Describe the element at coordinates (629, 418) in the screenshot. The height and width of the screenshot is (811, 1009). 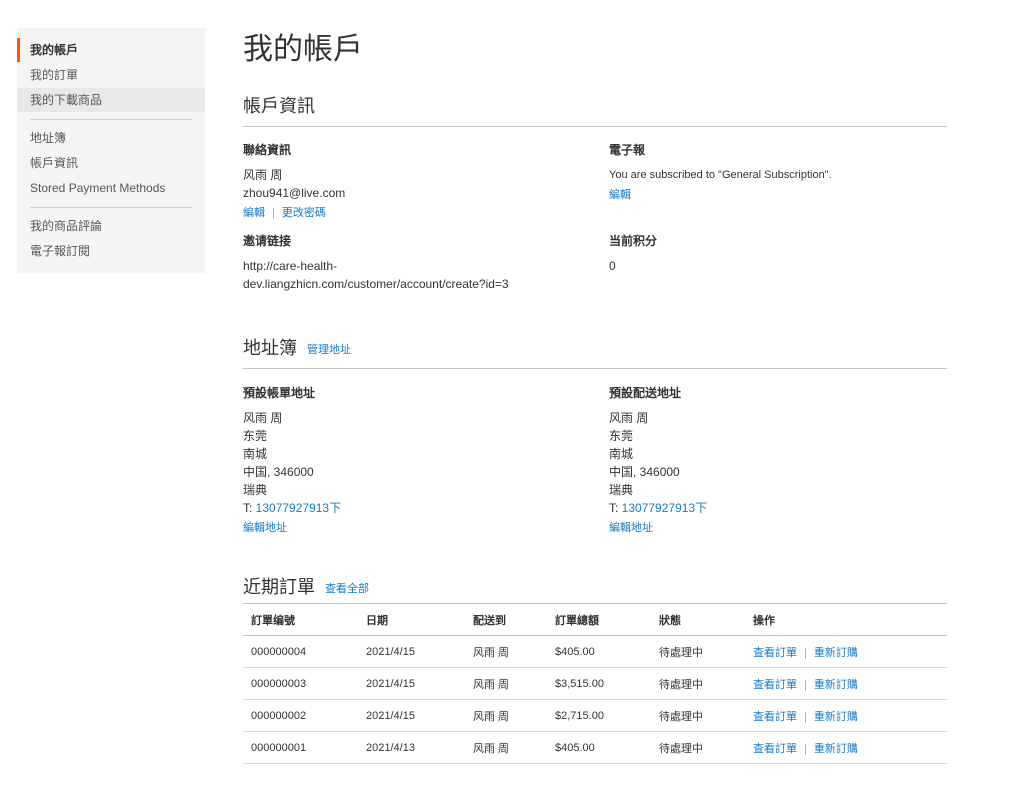
I see `shipping-name: 风雨 周` at that location.